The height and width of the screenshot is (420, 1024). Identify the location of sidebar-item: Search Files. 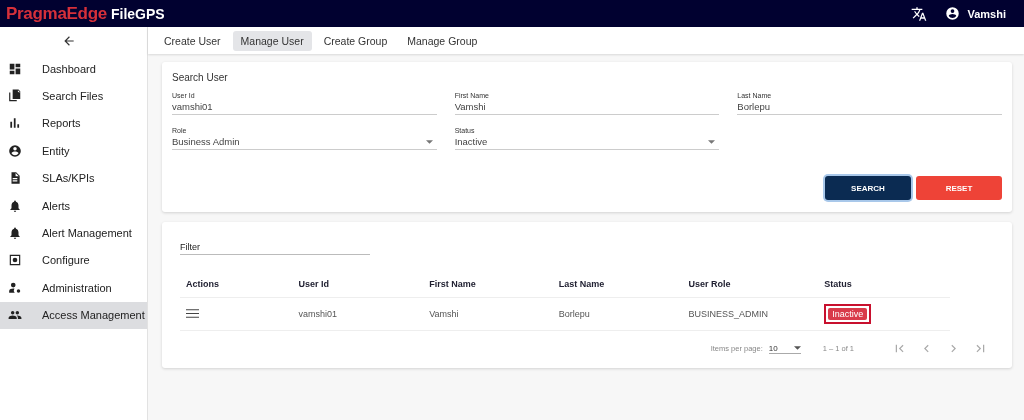
(73, 96).